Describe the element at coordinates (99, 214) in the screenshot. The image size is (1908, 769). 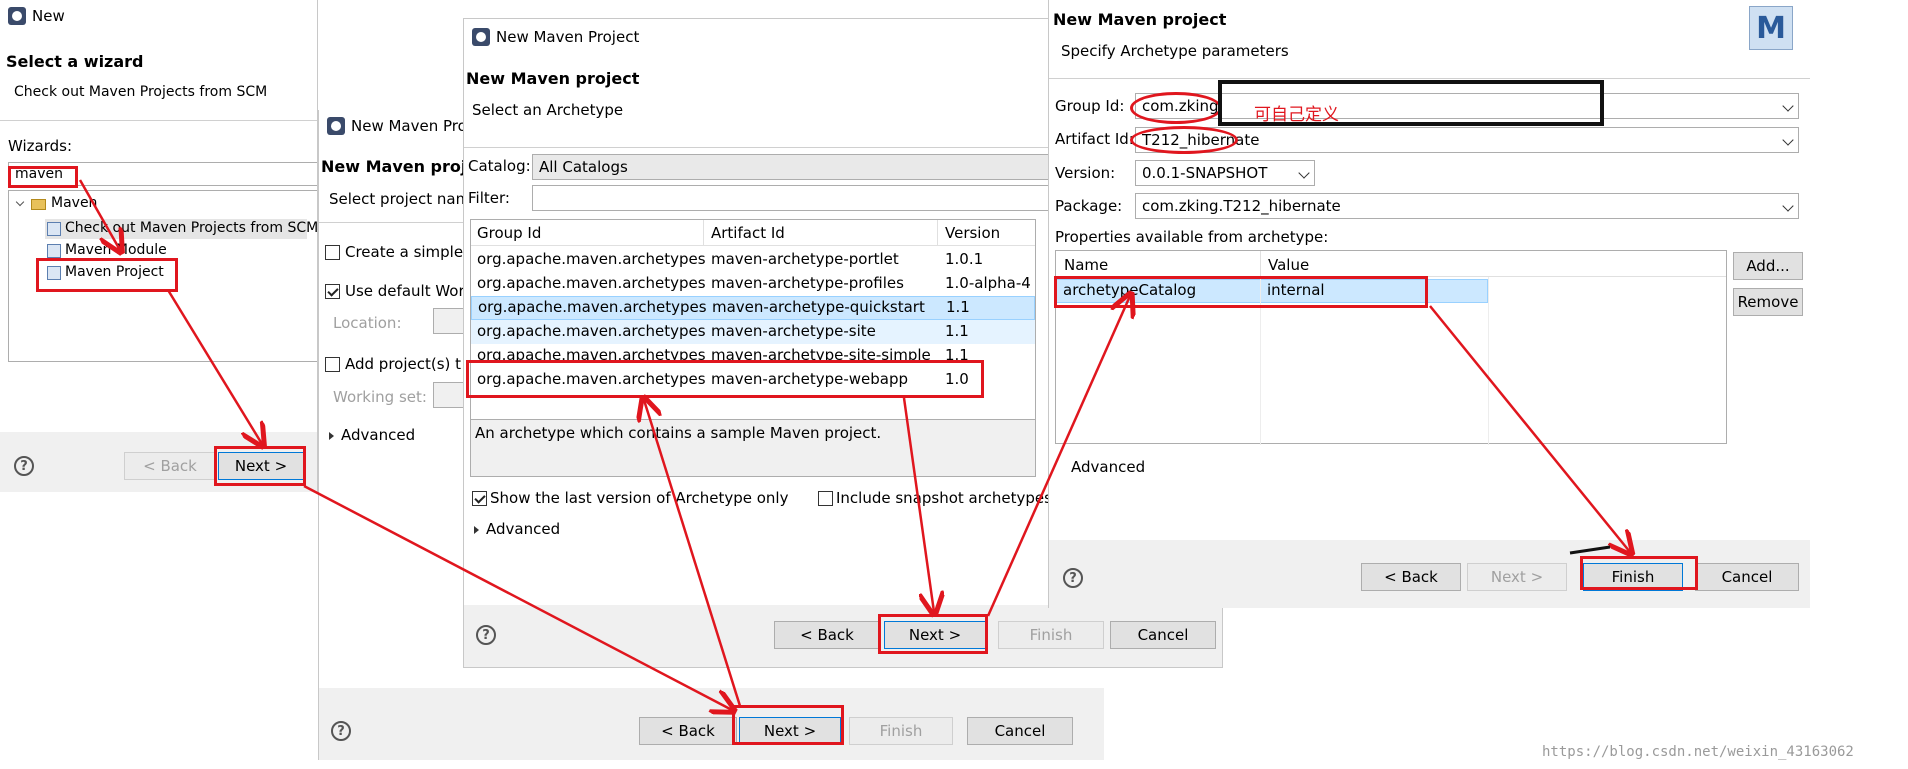
I see `arrow-filter-to-tree` at that location.